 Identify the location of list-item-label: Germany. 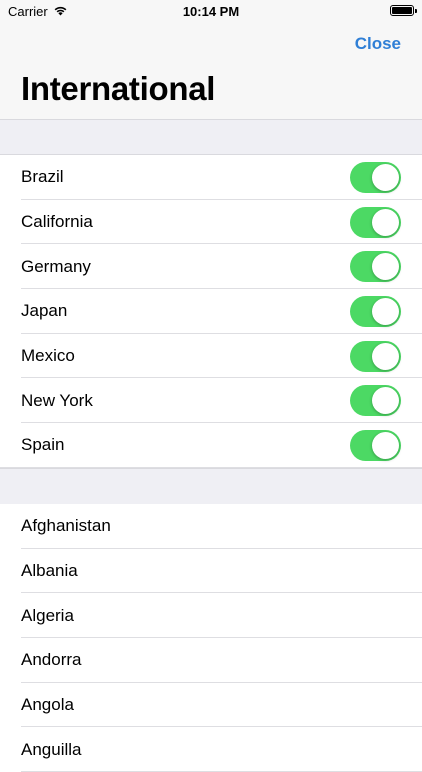
(56, 266).